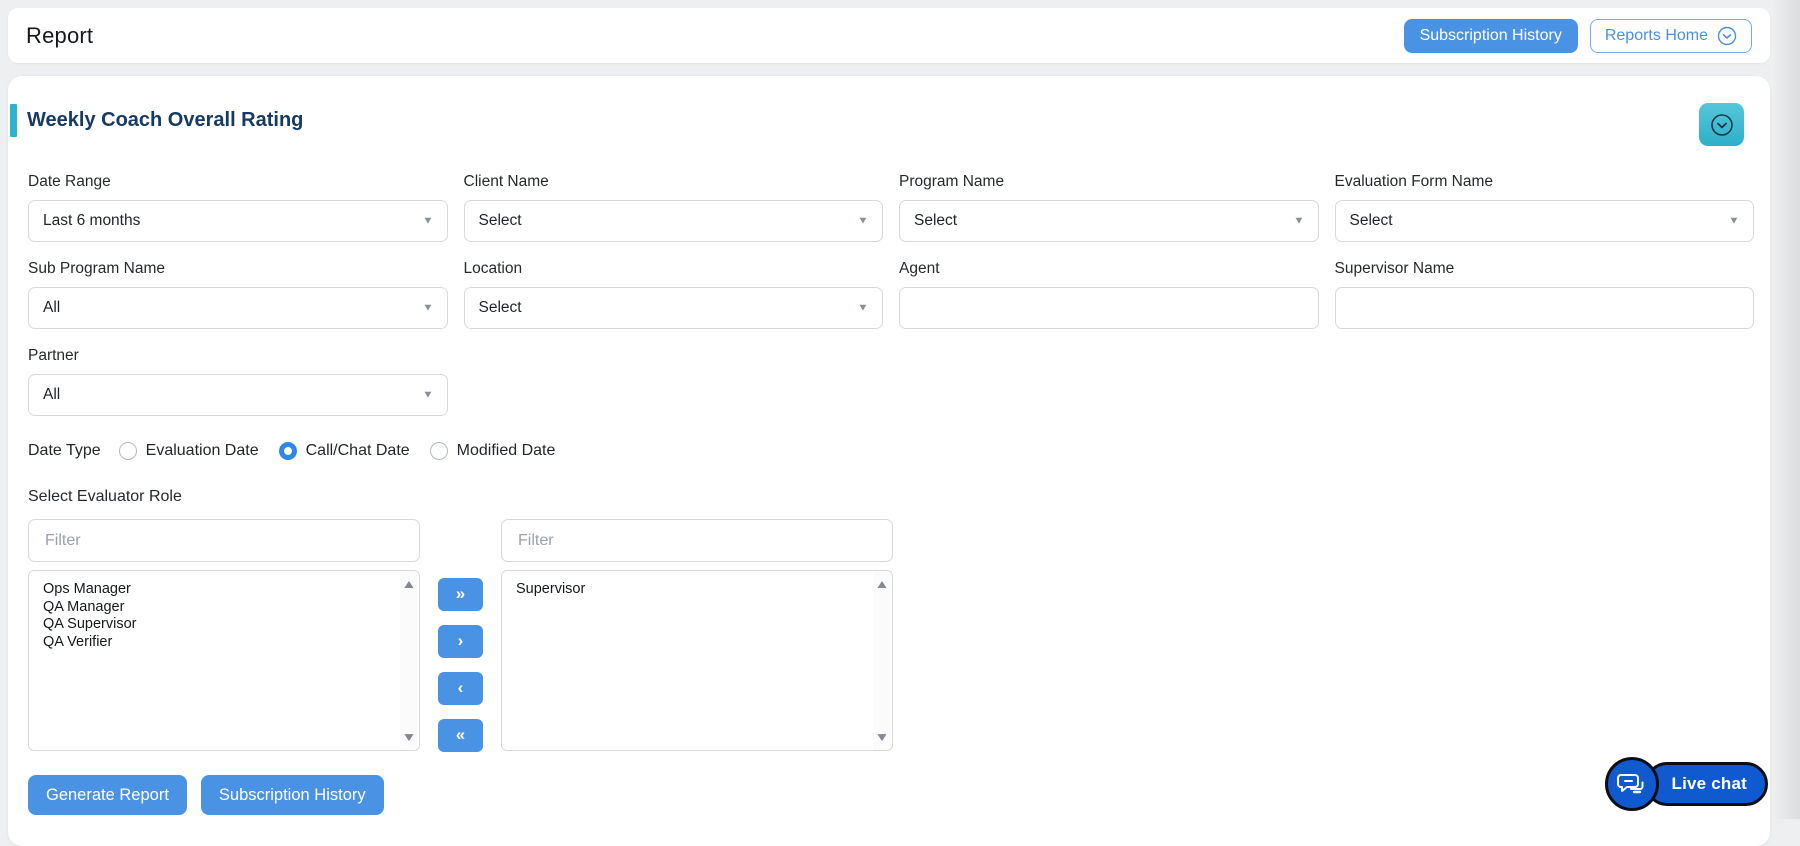 Image resolution: width=1800 pixels, height=846 pixels. I want to click on subscription-history-button-top: Subscription History, so click(1490, 35).